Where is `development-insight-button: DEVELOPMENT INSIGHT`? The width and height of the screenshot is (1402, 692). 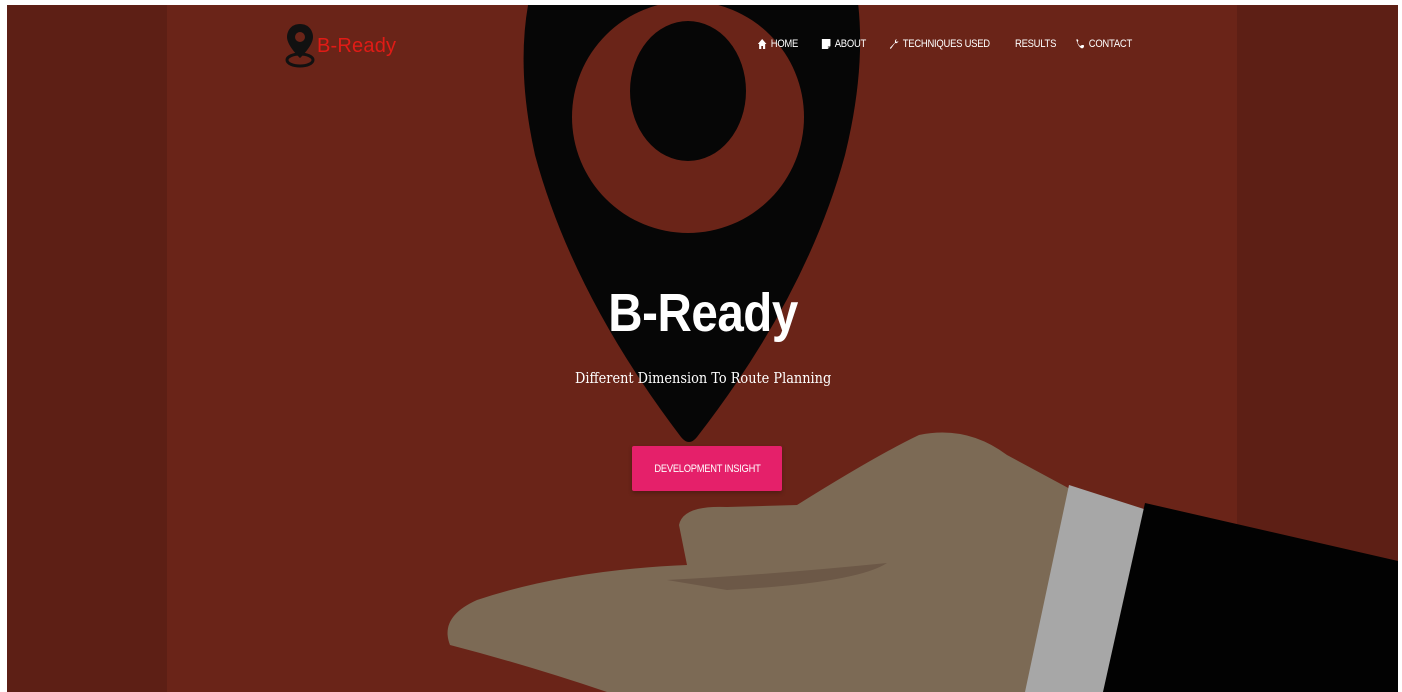
development-insight-button: DEVELOPMENT INSIGHT is located at coordinates (707, 468).